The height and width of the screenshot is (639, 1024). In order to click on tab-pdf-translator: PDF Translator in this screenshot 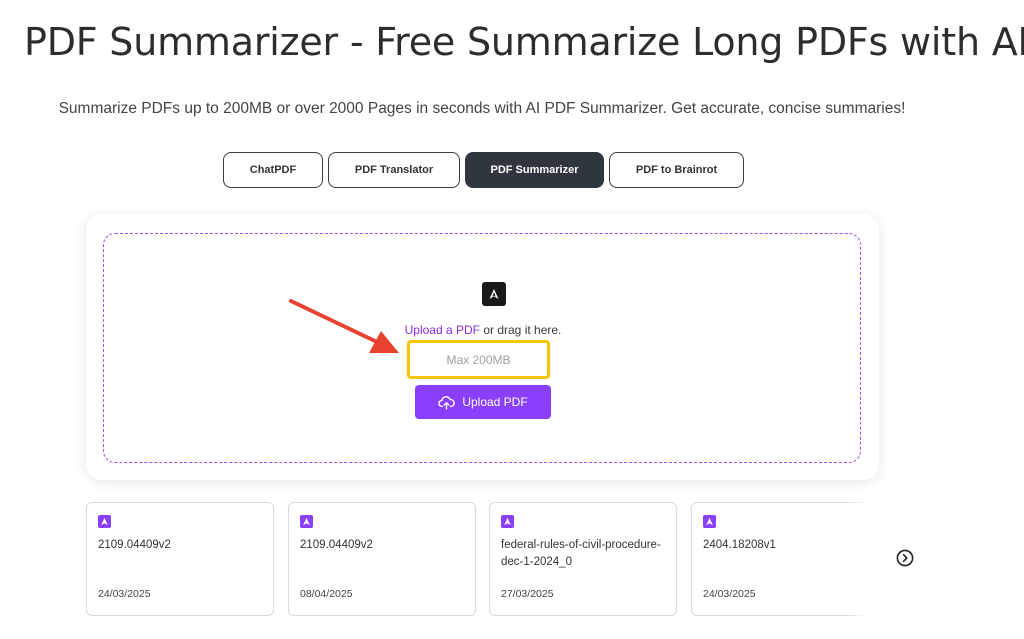, I will do `click(394, 170)`.